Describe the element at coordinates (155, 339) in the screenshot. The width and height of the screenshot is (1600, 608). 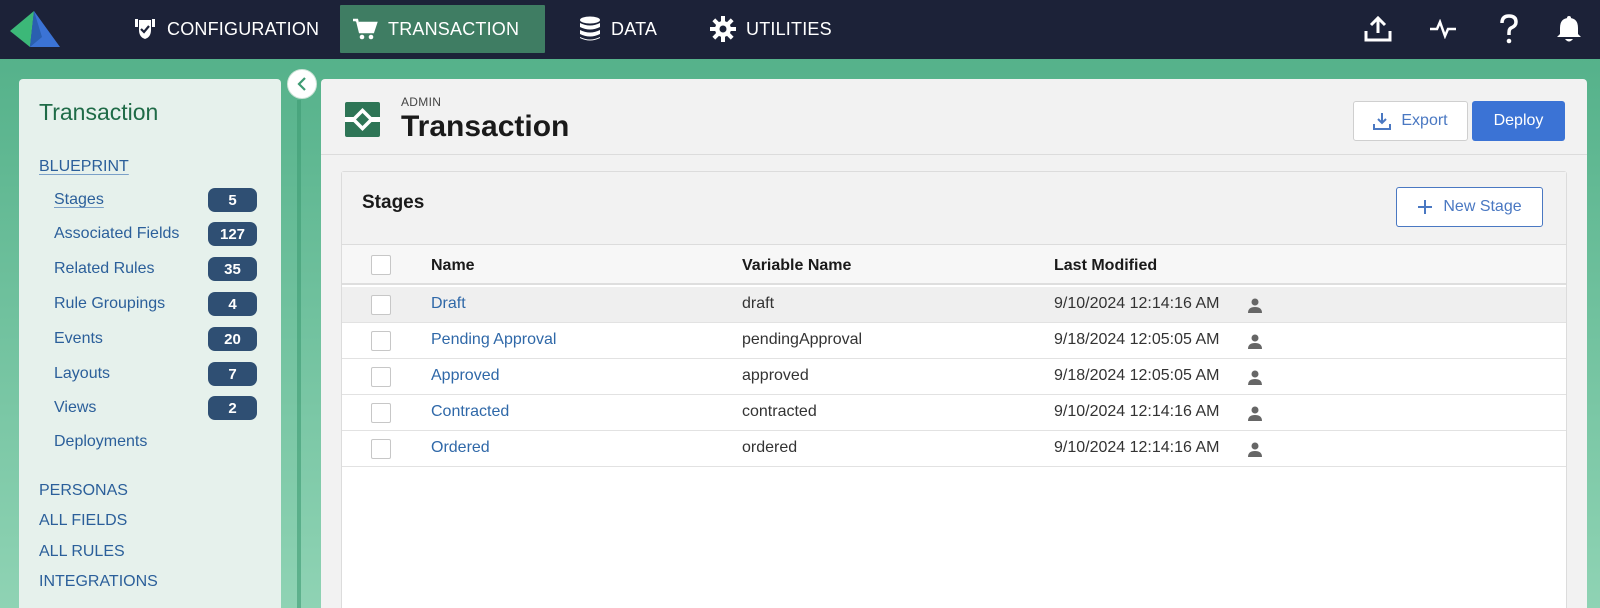
I see `sidebar-item-events: Events 20` at that location.